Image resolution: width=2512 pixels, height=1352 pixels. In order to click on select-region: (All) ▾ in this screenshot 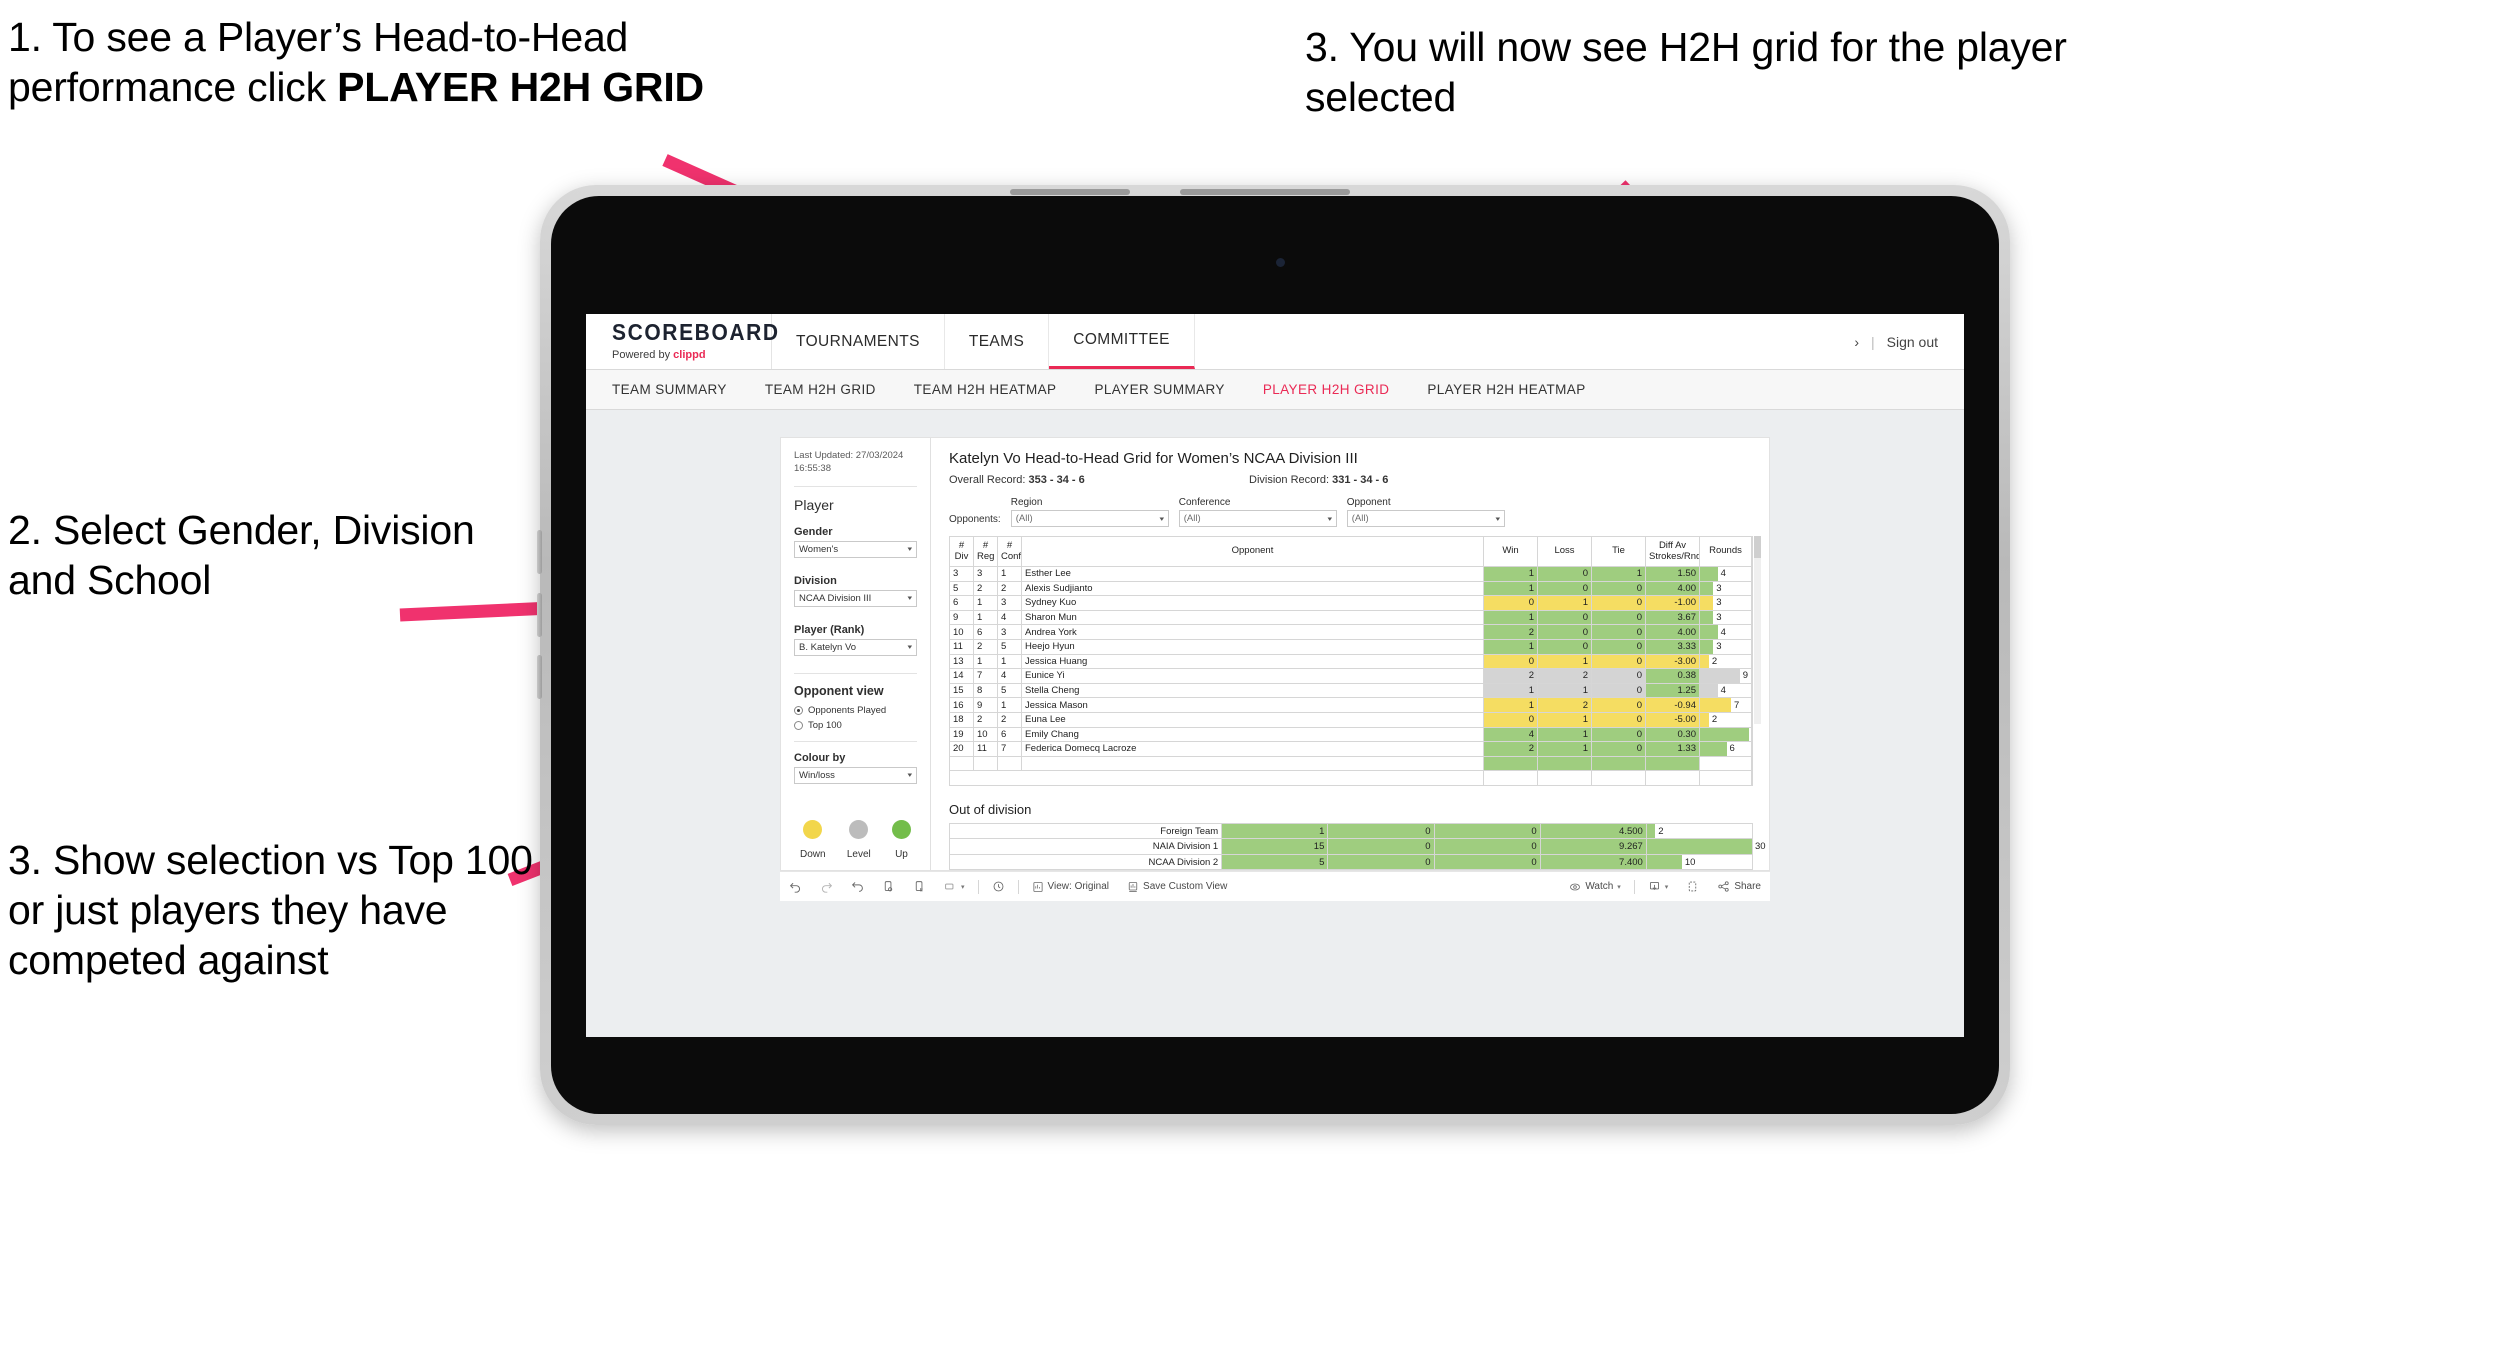, I will do `click(1089, 518)`.